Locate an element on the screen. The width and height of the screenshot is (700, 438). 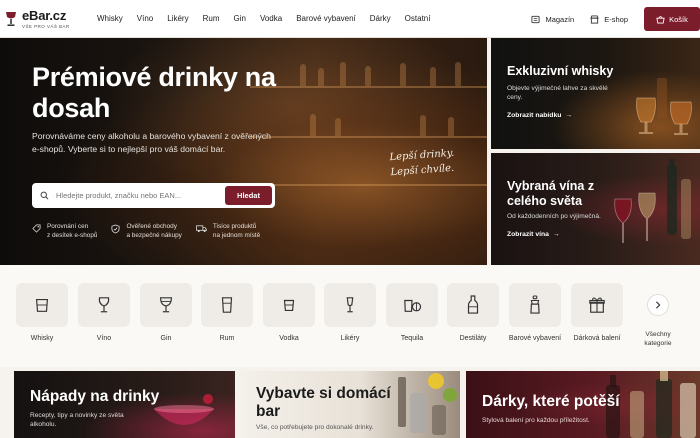
nav-vodka: Vodka is located at coordinates (271, 18).